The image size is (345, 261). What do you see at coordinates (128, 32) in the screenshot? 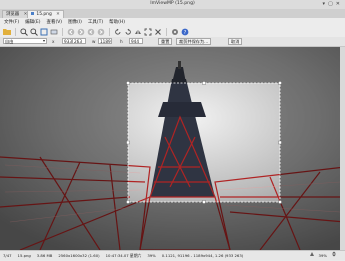
I see `rotate-right-icon` at bounding box center [128, 32].